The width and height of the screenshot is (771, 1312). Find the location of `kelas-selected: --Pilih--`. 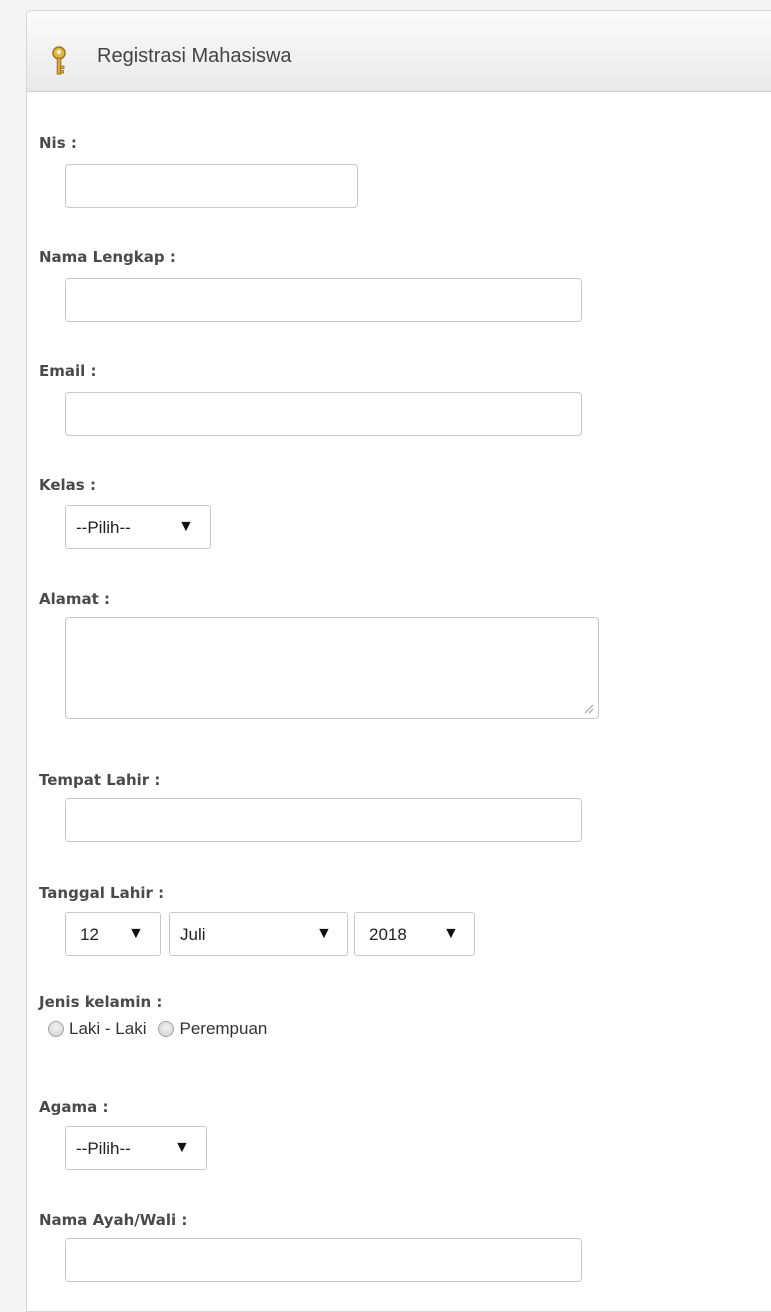

kelas-selected: --Pilih-- is located at coordinates (103, 527).